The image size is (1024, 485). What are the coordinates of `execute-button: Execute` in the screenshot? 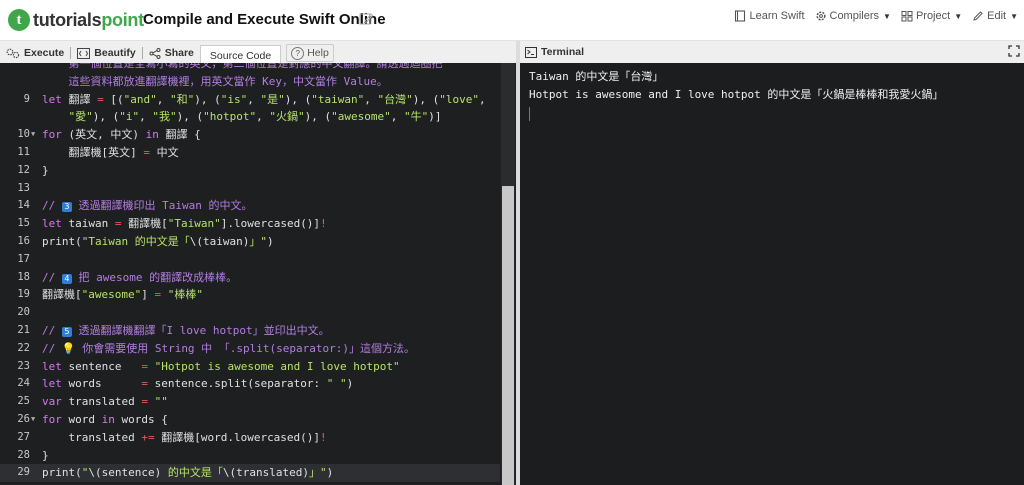 It's located at (35, 53).